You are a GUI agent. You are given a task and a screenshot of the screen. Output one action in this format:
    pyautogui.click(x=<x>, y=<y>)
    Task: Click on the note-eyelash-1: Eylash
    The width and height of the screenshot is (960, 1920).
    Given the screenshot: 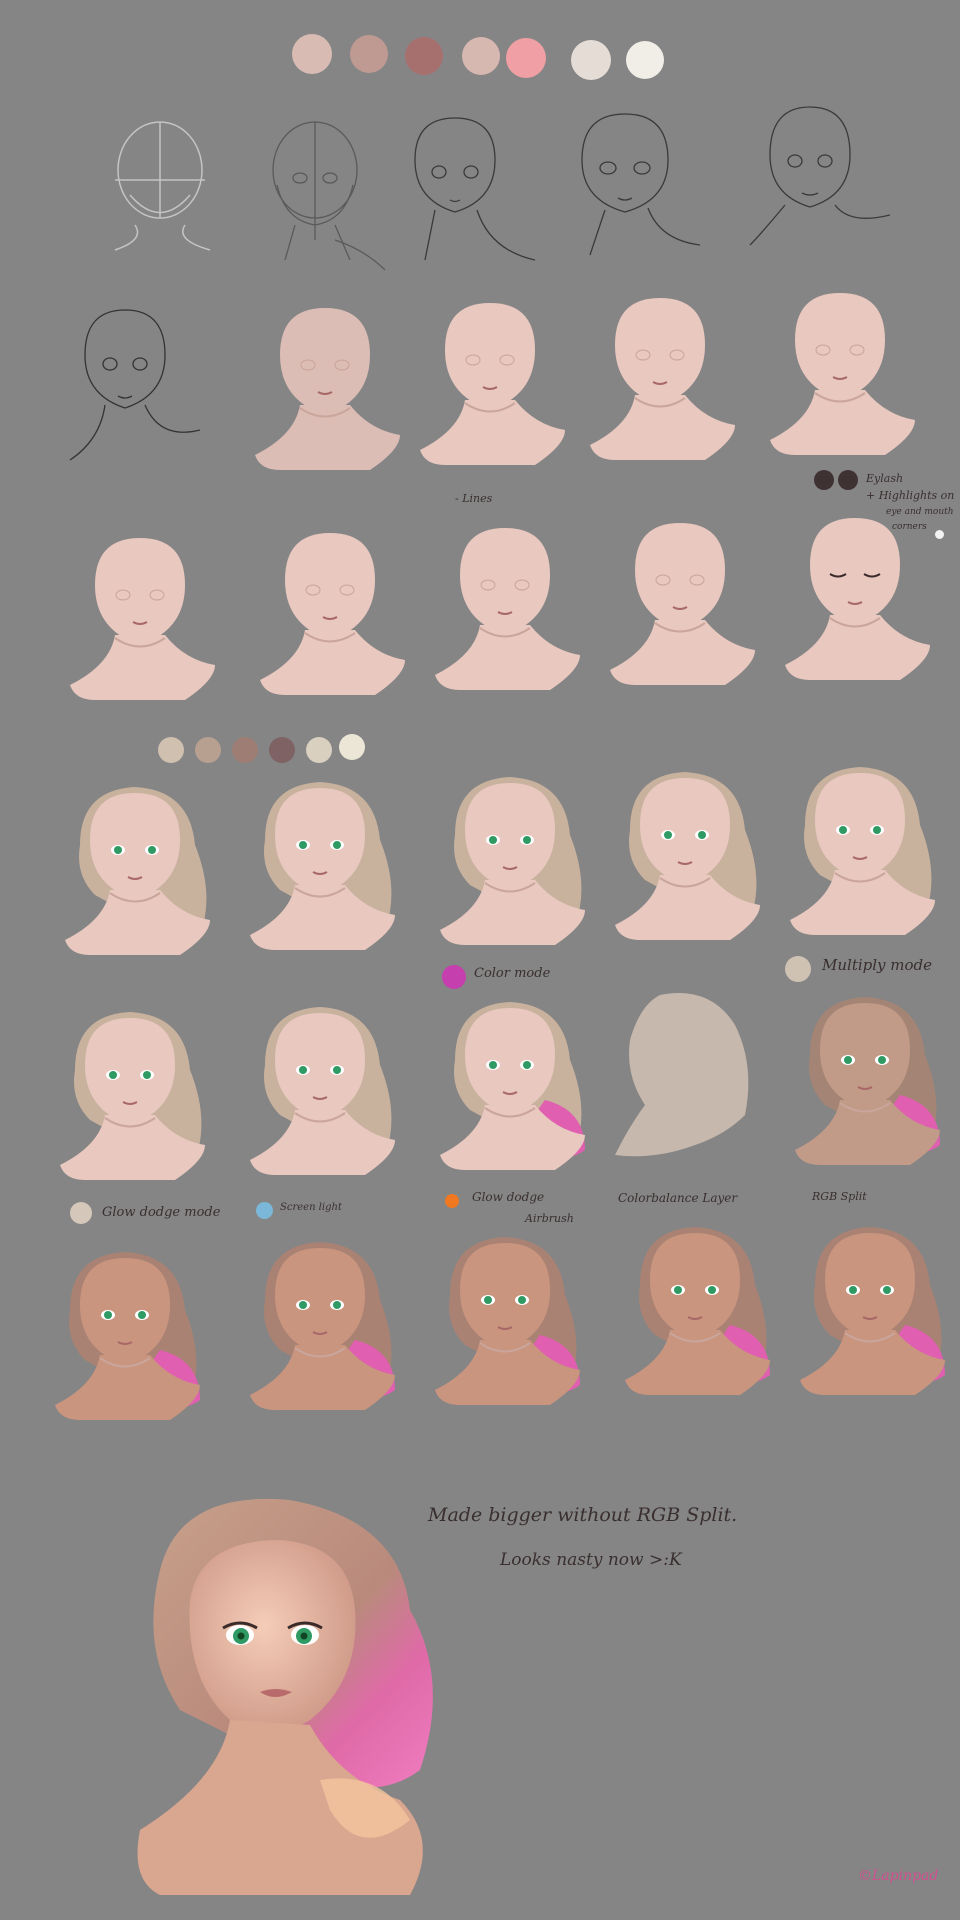 What is the action you would take?
    pyautogui.click(x=885, y=478)
    